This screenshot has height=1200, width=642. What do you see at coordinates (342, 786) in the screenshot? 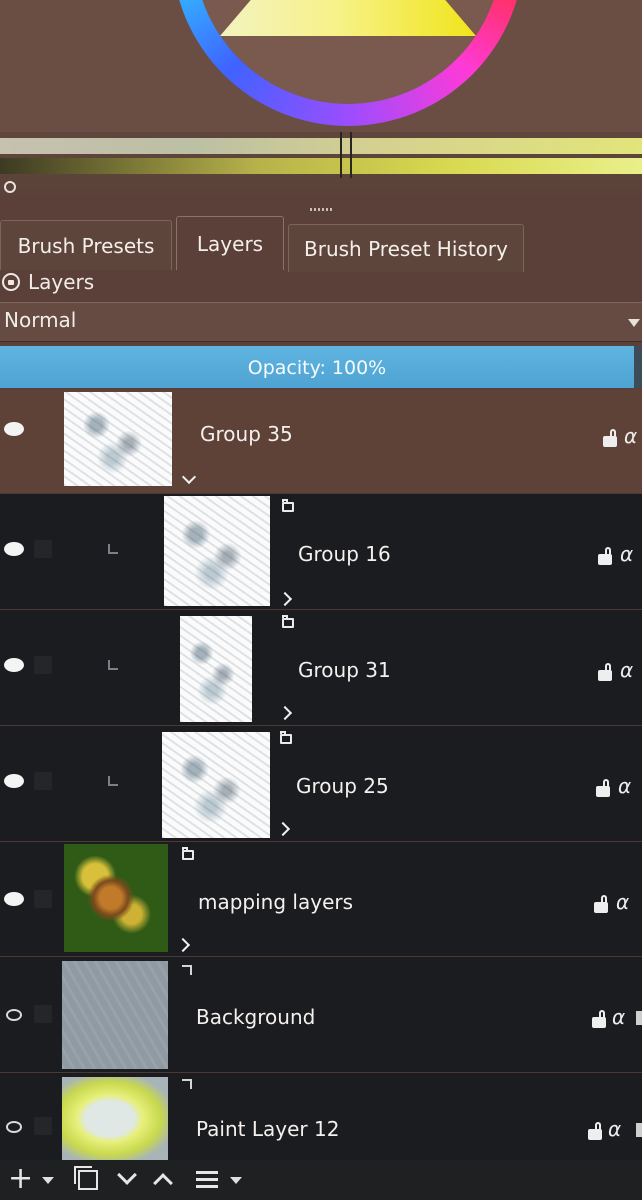
I see `layer-name: Group 25` at bounding box center [342, 786].